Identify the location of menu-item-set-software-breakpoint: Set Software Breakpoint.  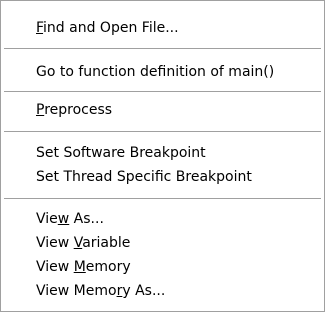
(121, 153).